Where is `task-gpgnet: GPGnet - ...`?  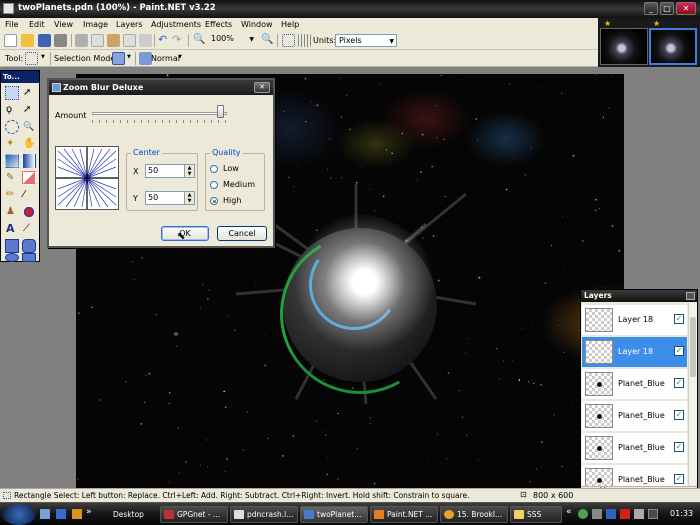 task-gpgnet: GPGnet - ... is located at coordinates (194, 514).